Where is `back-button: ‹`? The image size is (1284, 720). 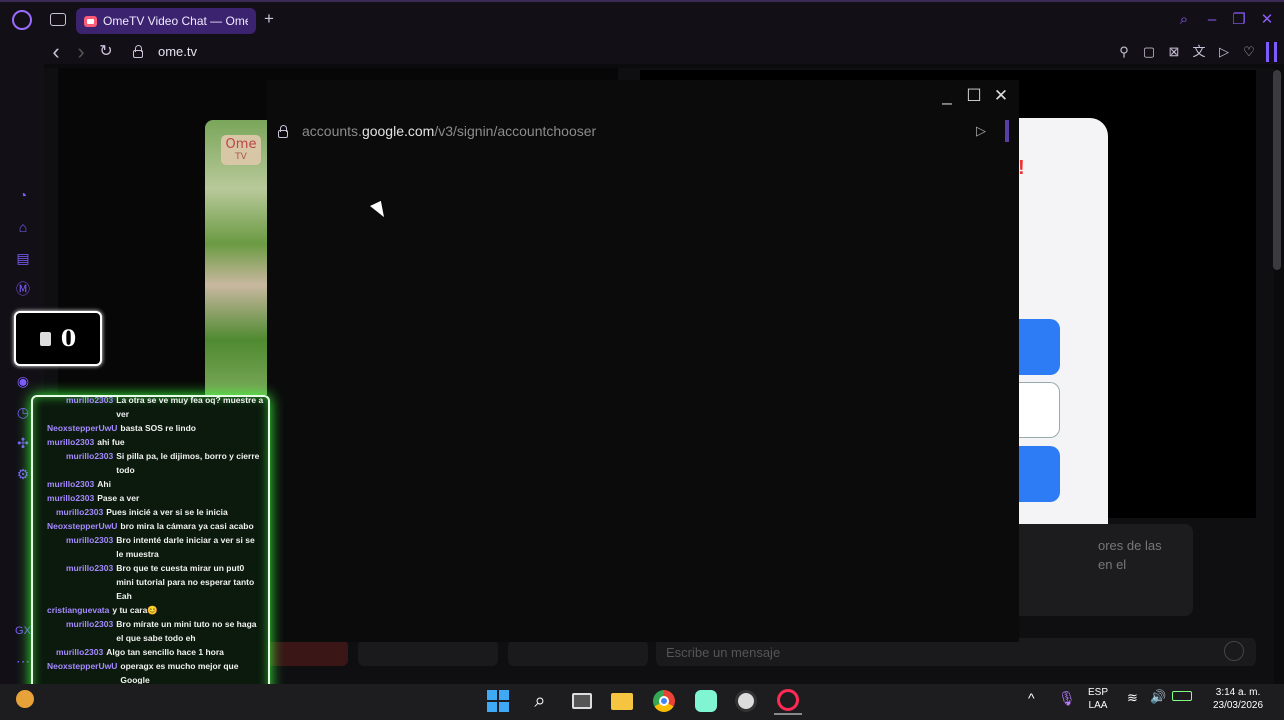
back-button: ‹ is located at coordinates (56, 52).